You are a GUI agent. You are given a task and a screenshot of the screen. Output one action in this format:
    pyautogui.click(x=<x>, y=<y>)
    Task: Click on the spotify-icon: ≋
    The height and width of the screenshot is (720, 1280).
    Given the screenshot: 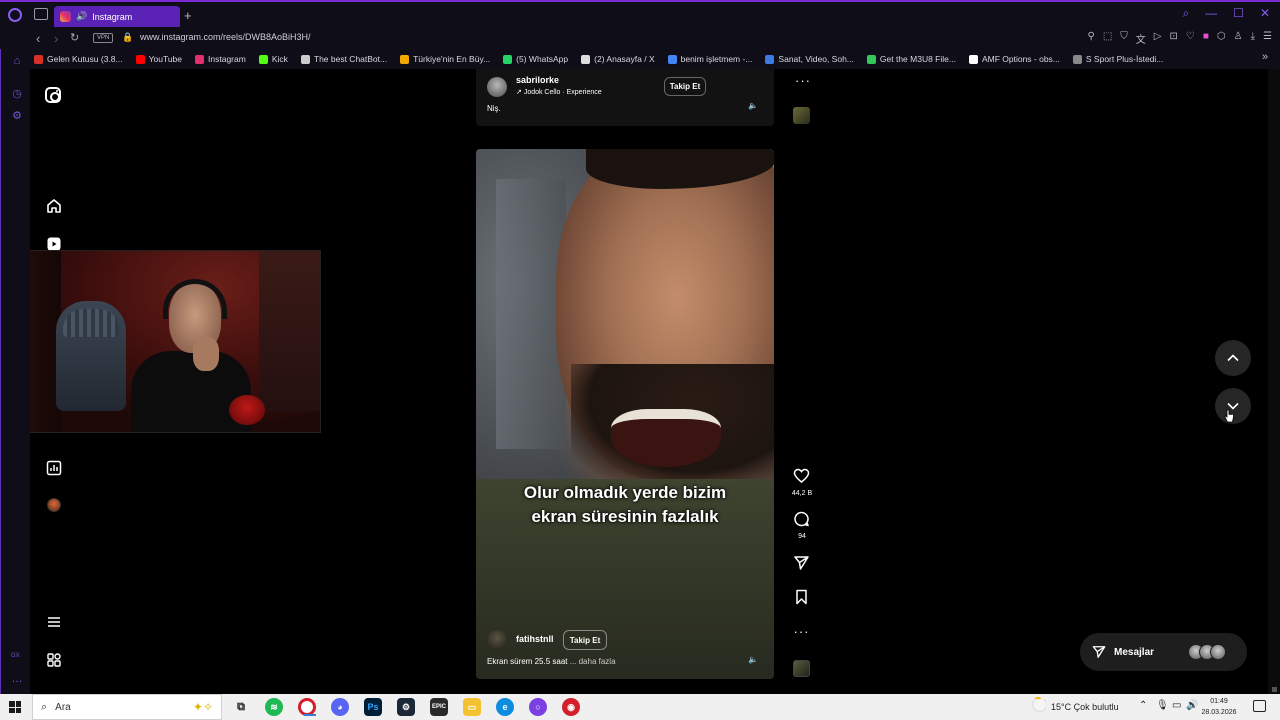 What is the action you would take?
    pyautogui.click(x=274, y=707)
    